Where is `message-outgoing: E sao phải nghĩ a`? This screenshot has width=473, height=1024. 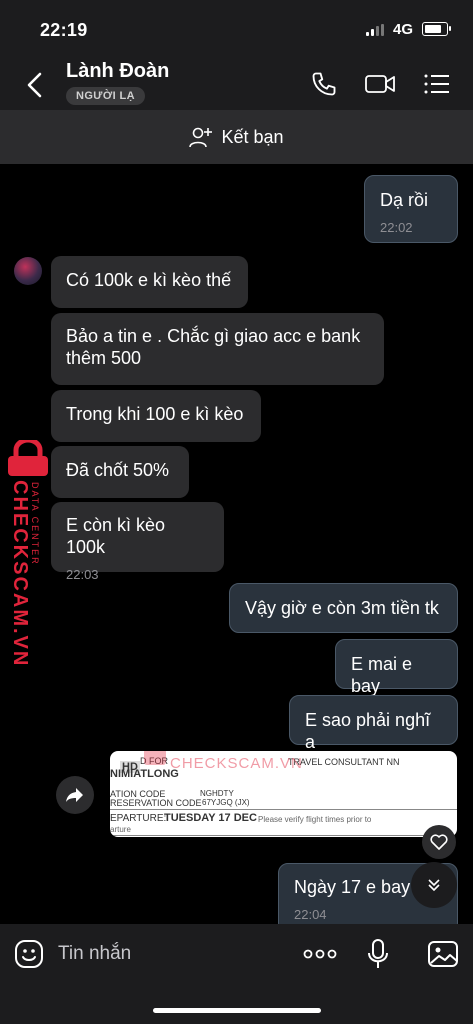
message-outgoing: E sao phải nghĩ a is located at coordinates (373, 723).